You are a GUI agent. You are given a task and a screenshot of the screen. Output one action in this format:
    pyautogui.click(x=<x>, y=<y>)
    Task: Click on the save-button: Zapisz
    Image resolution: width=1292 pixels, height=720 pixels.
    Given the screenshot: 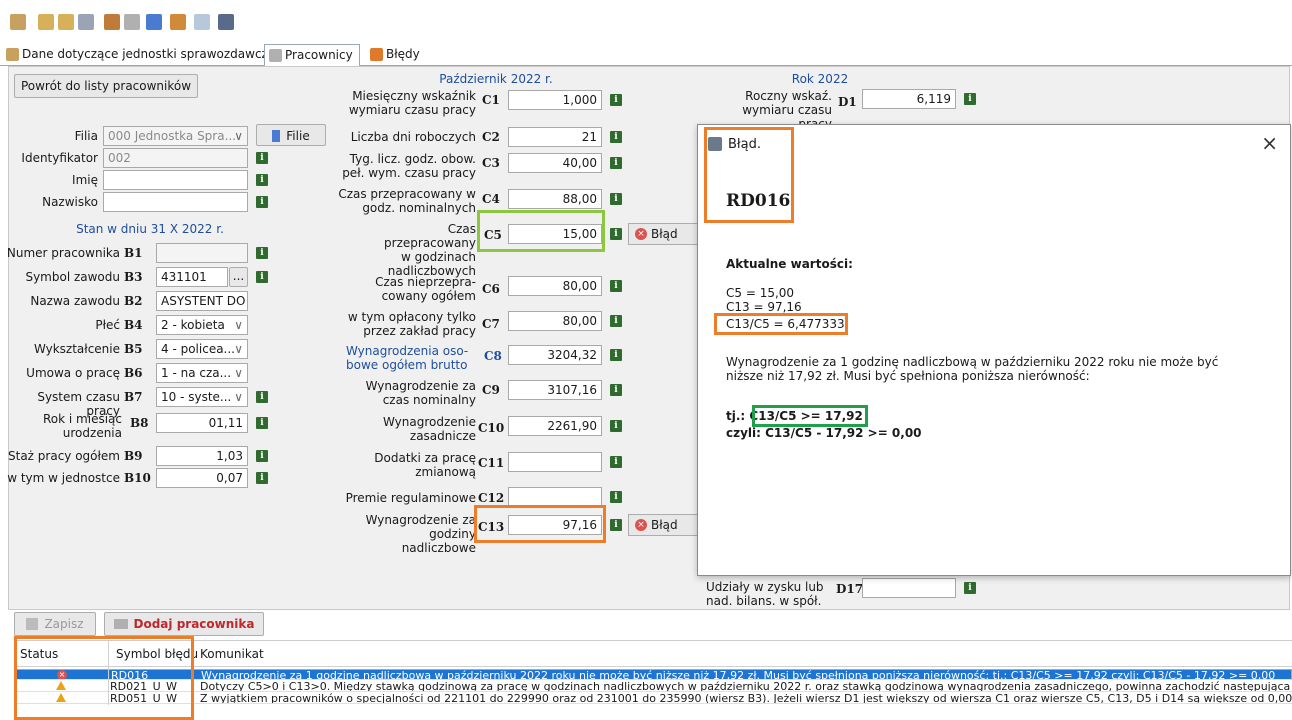 What is the action you would take?
    pyautogui.click(x=55, y=624)
    